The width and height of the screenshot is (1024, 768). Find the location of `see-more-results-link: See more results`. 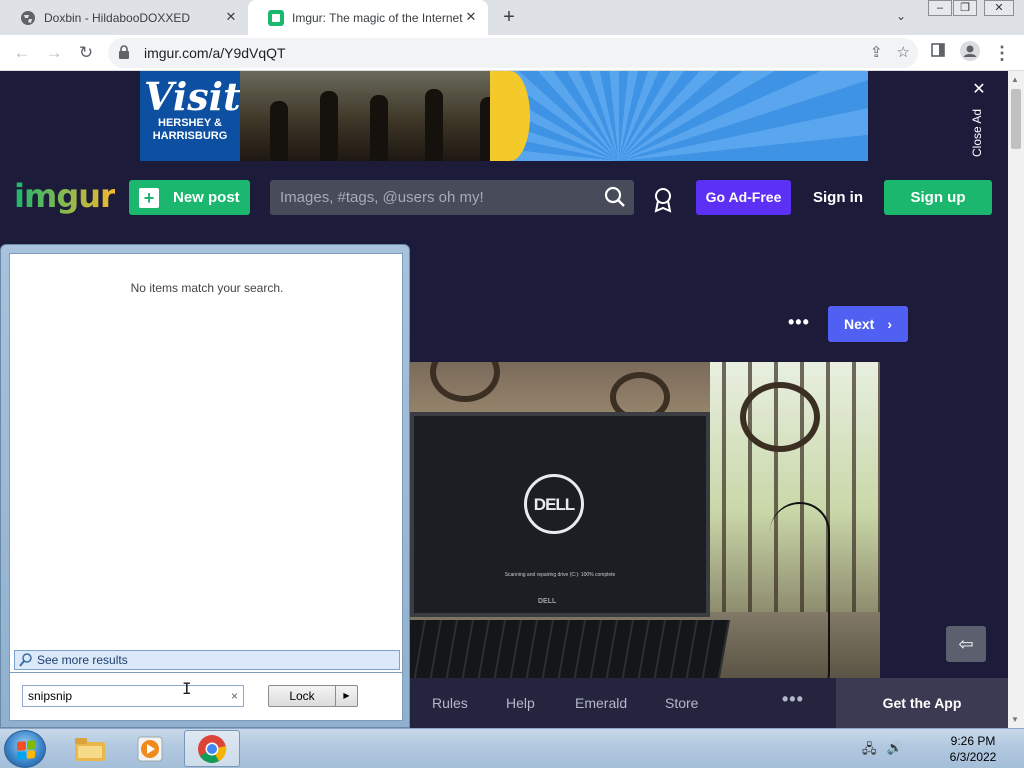

see-more-results-link: See more results is located at coordinates (207, 660).